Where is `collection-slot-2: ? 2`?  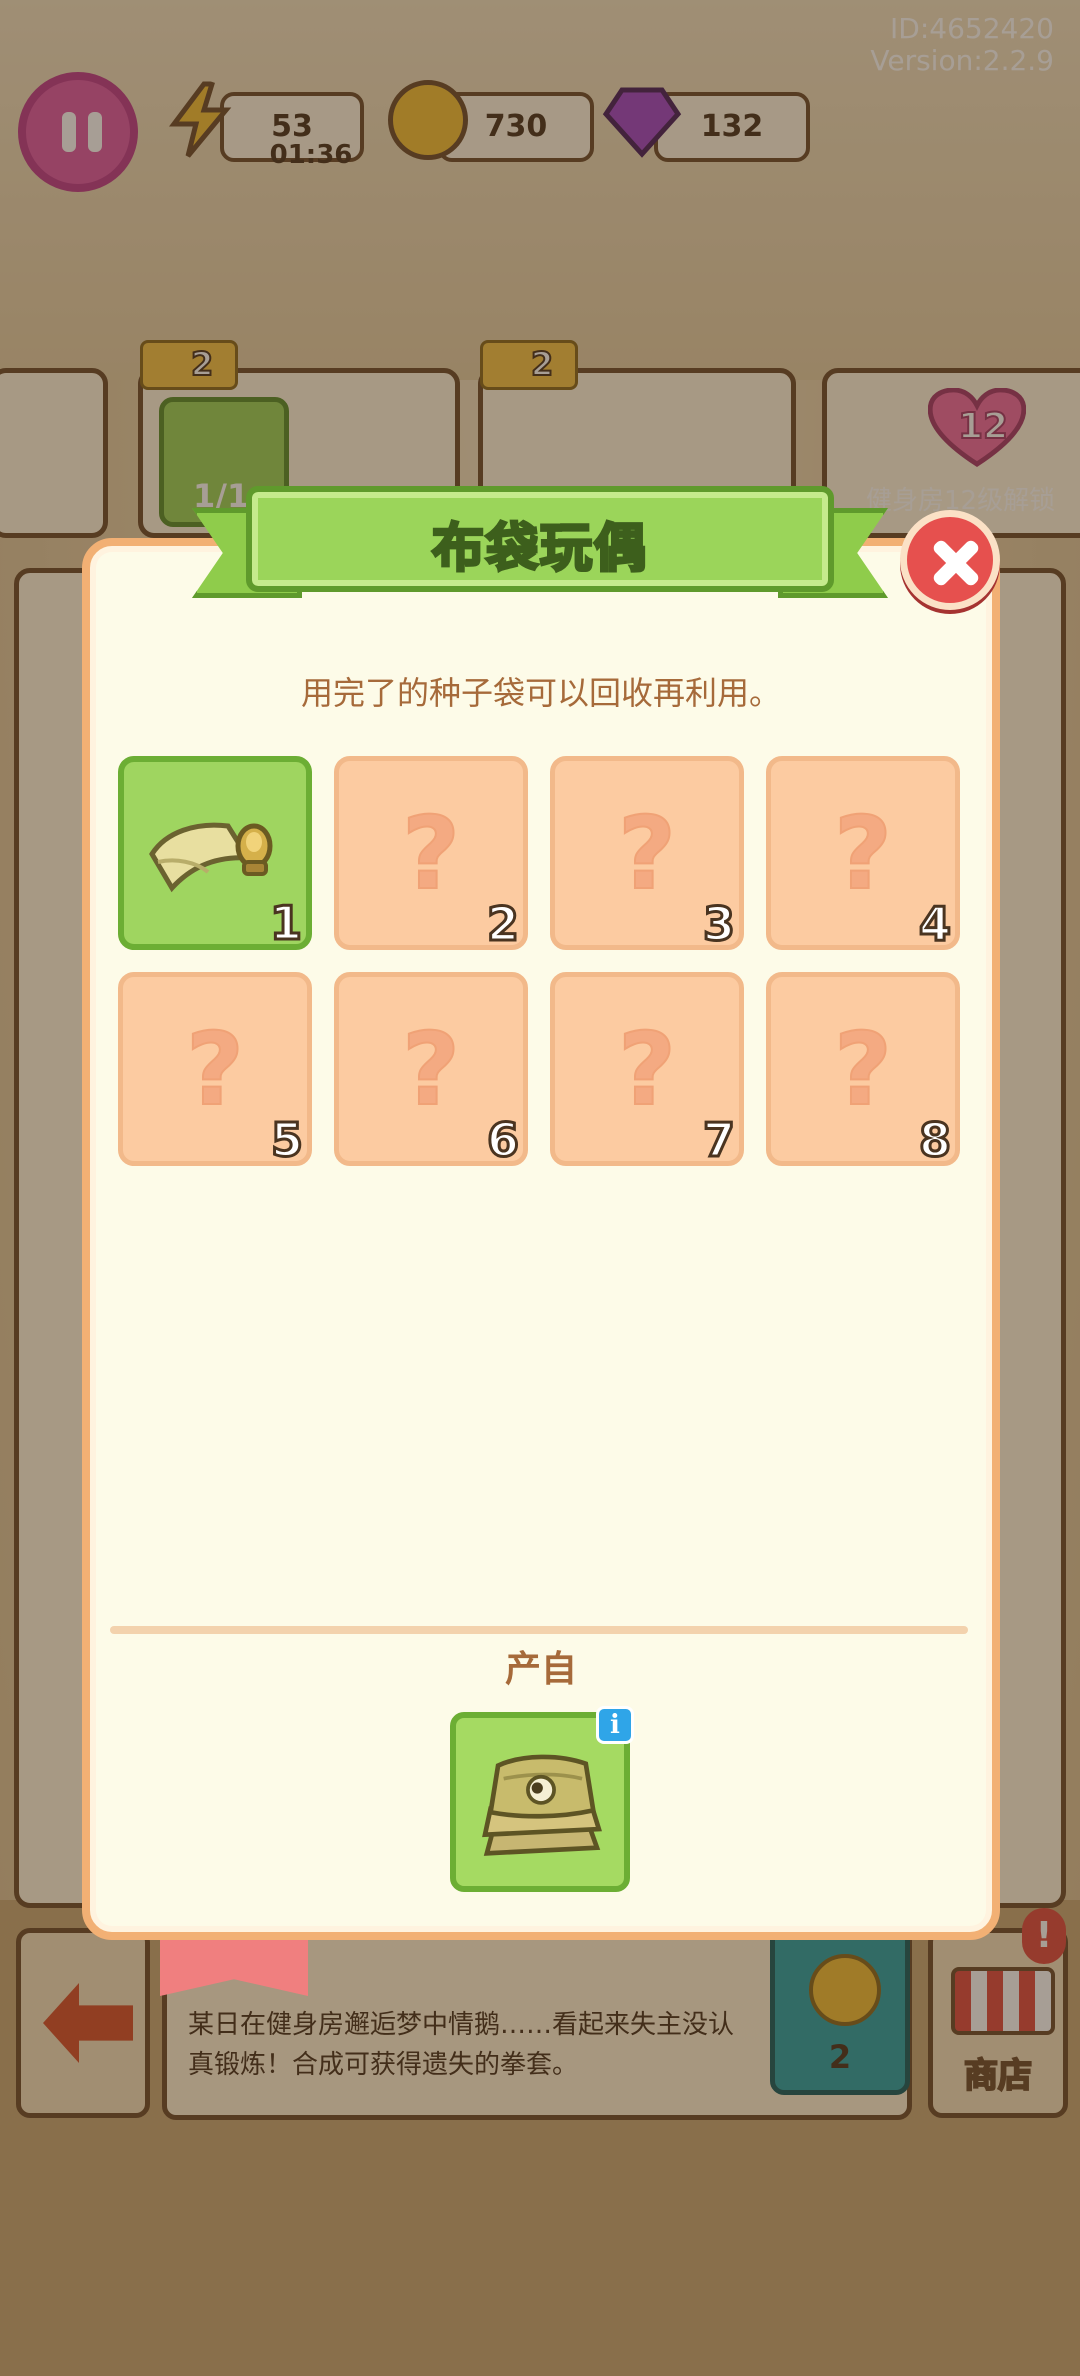
collection-slot-2: ? 2 is located at coordinates (431, 854).